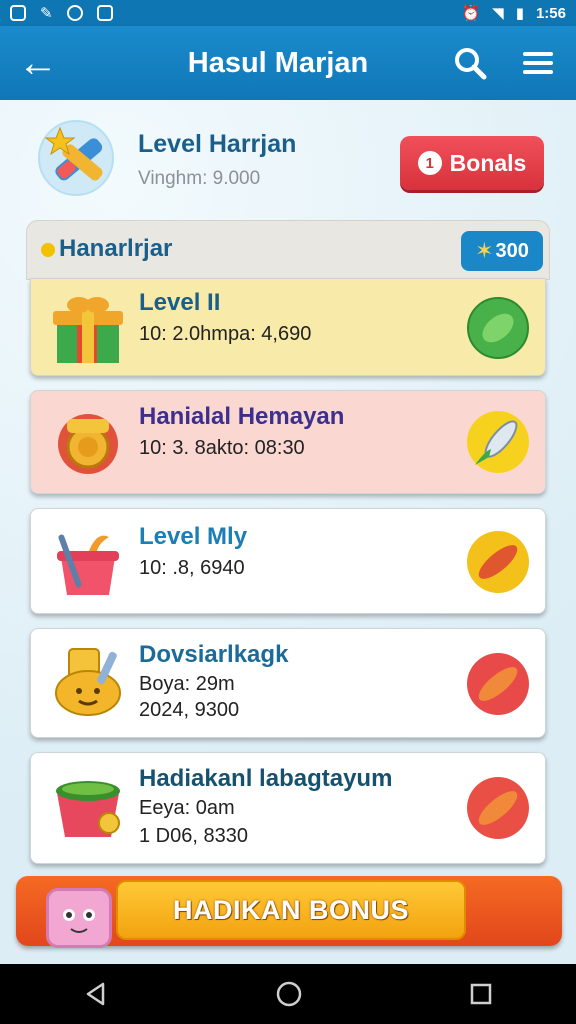 This screenshot has width=576, height=1024. I want to click on card-detail: 2024, 9300, so click(189, 710).